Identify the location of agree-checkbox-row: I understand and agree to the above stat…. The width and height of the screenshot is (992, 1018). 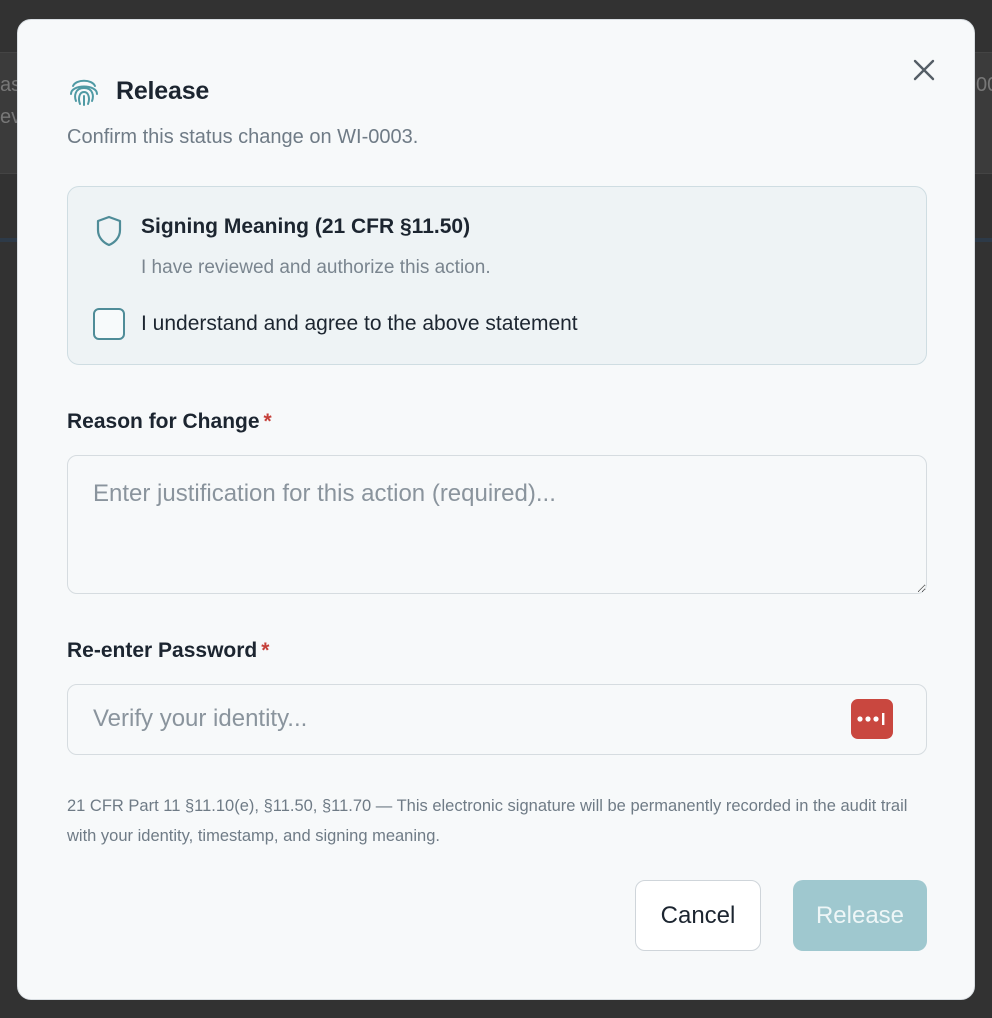
(335, 324).